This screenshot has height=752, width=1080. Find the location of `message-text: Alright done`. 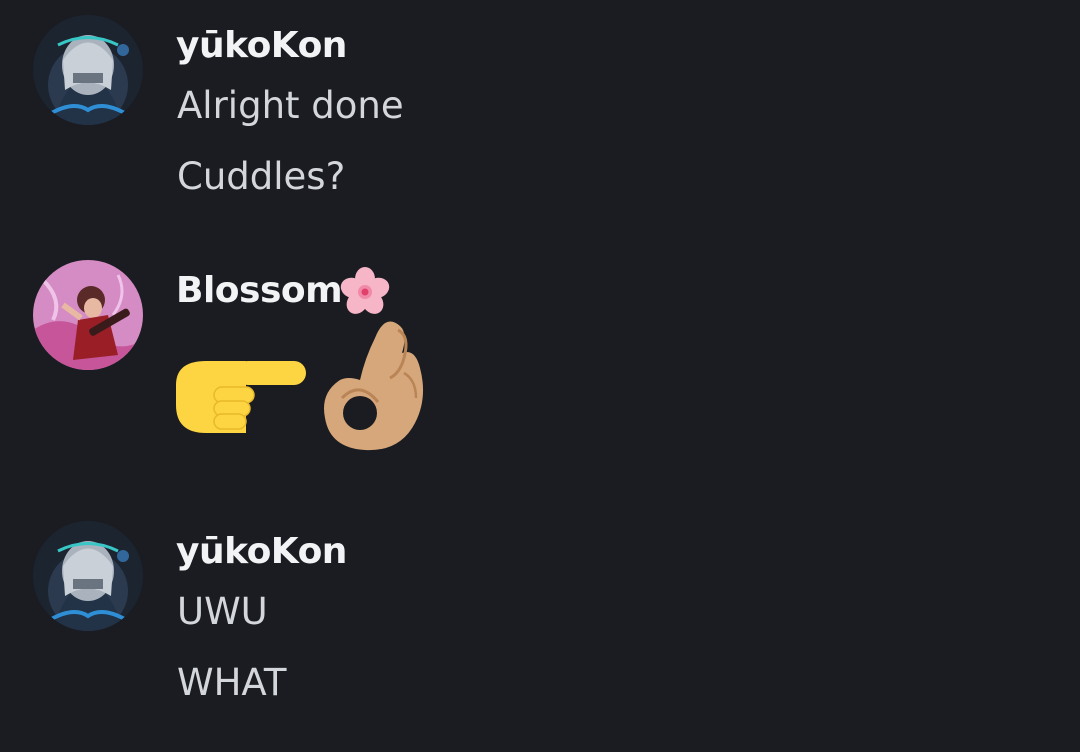

message-text: Alright done is located at coordinates (290, 105).